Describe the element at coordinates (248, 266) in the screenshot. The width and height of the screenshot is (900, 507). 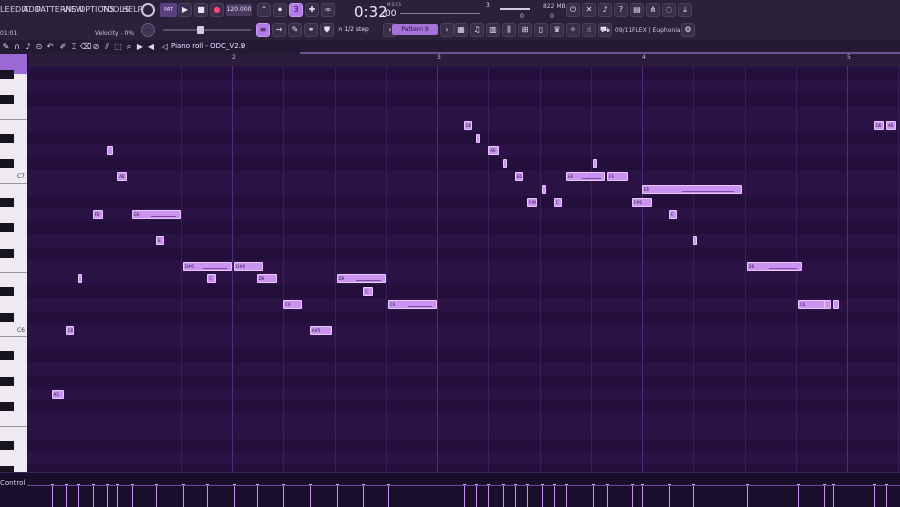
I see `note: D#6` at that location.